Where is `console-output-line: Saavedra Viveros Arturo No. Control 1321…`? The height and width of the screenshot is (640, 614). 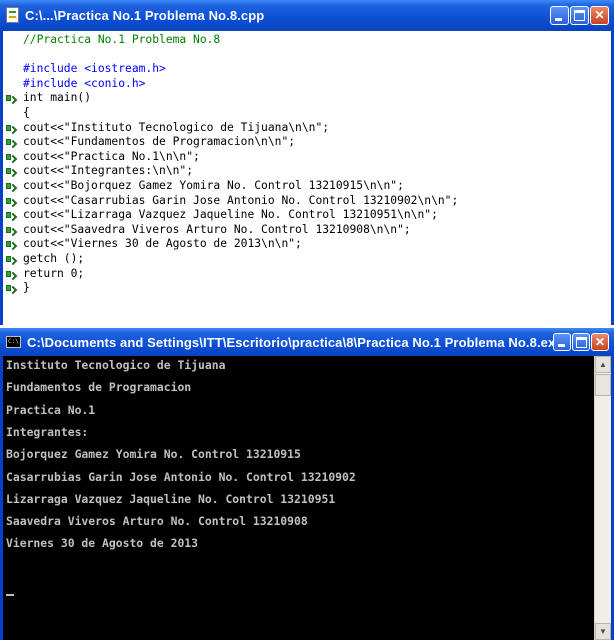 console-output-line: Saavedra Viveros Arturo No. Control 1321… is located at coordinates (157, 521).